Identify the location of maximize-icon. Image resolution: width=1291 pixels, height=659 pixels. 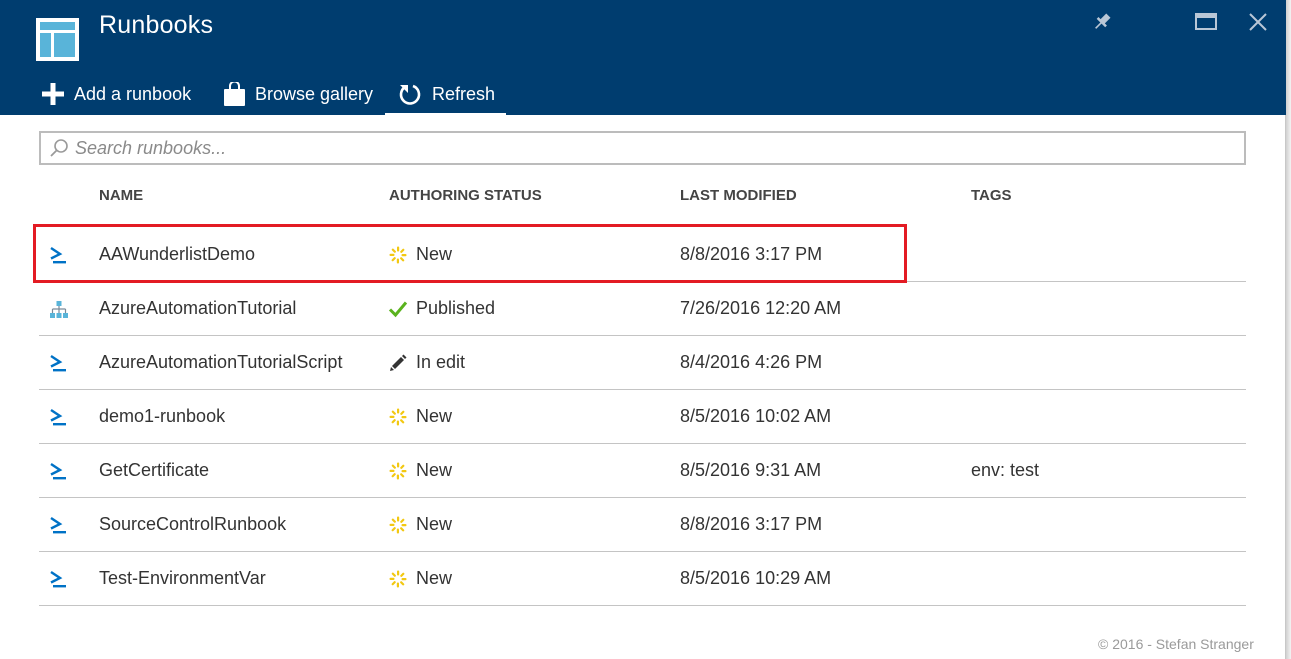
(1206, 22).